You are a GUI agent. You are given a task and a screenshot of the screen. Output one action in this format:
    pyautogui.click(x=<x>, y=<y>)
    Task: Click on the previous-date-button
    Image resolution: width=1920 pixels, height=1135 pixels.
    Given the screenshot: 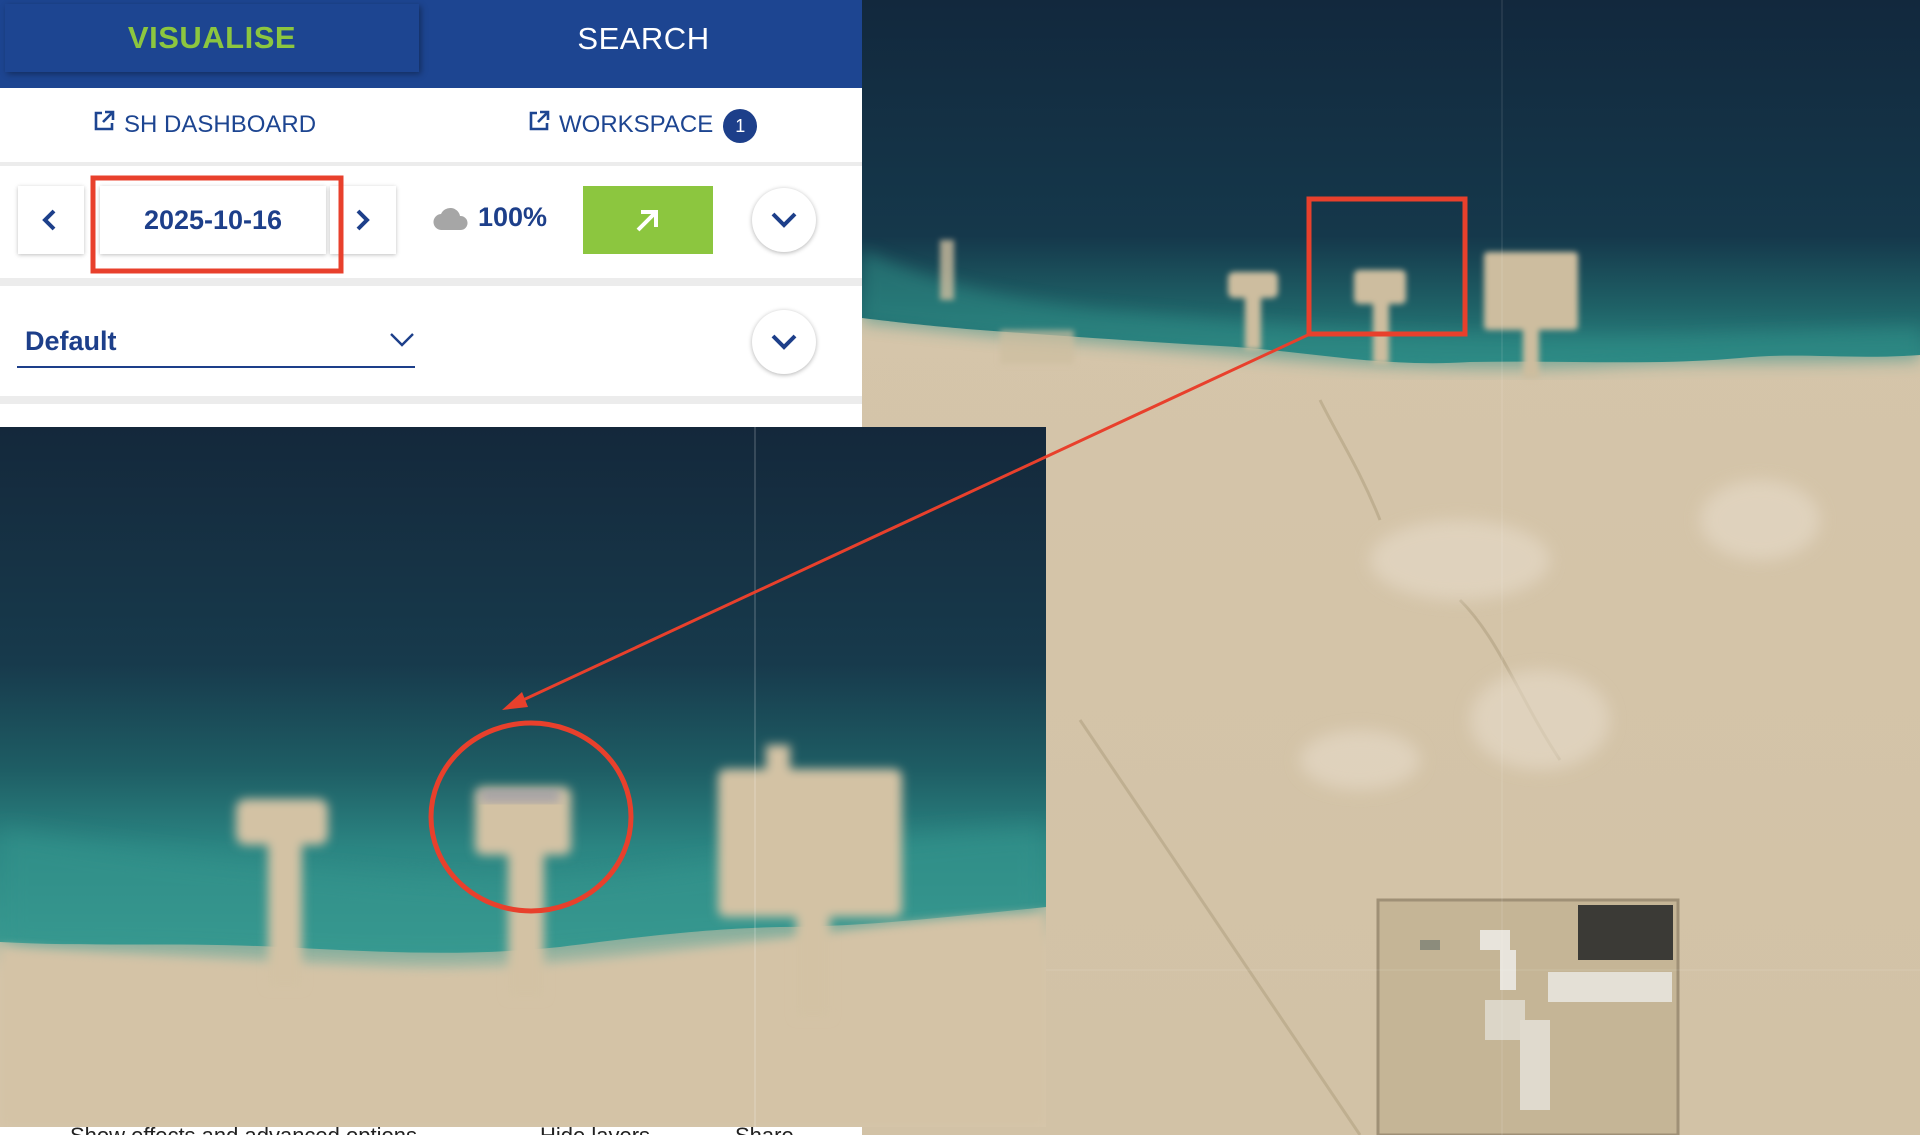 What is the action you would take?
    pyautogui.click(x=51, y=220)
    